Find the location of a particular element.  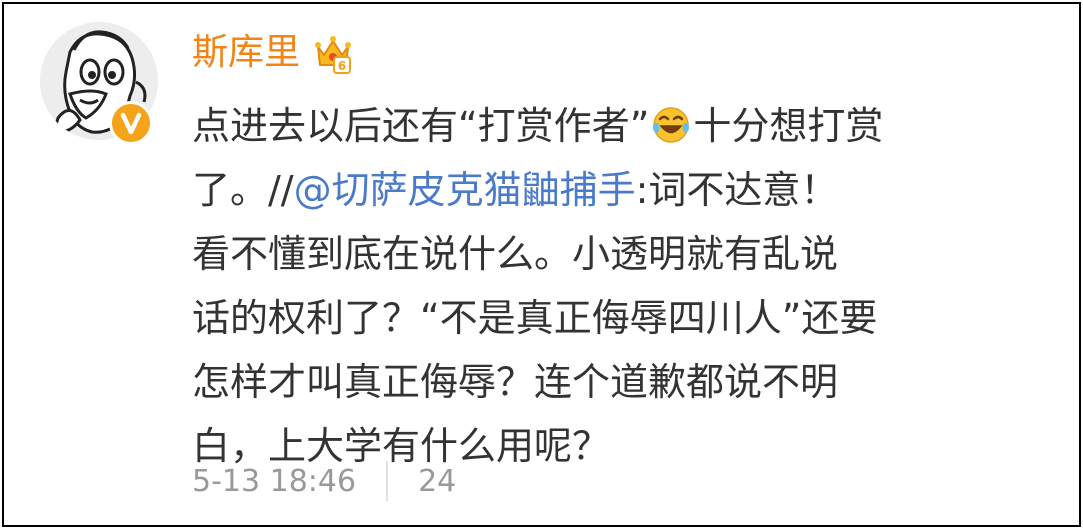

author-name: 斯库里 is located at coordinates (246, 53).